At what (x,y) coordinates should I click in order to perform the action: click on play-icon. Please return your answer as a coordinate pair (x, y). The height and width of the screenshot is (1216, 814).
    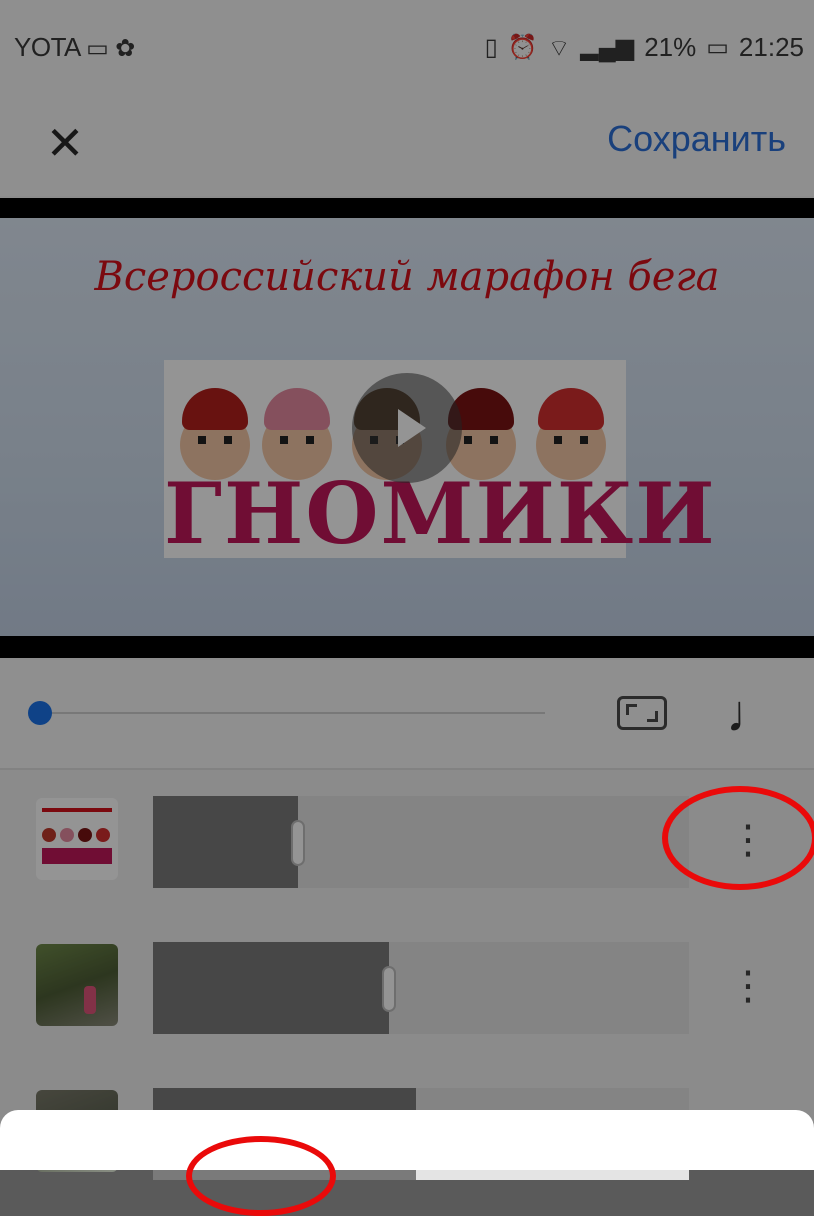
    Looking at the image, I should click on (412, 428).